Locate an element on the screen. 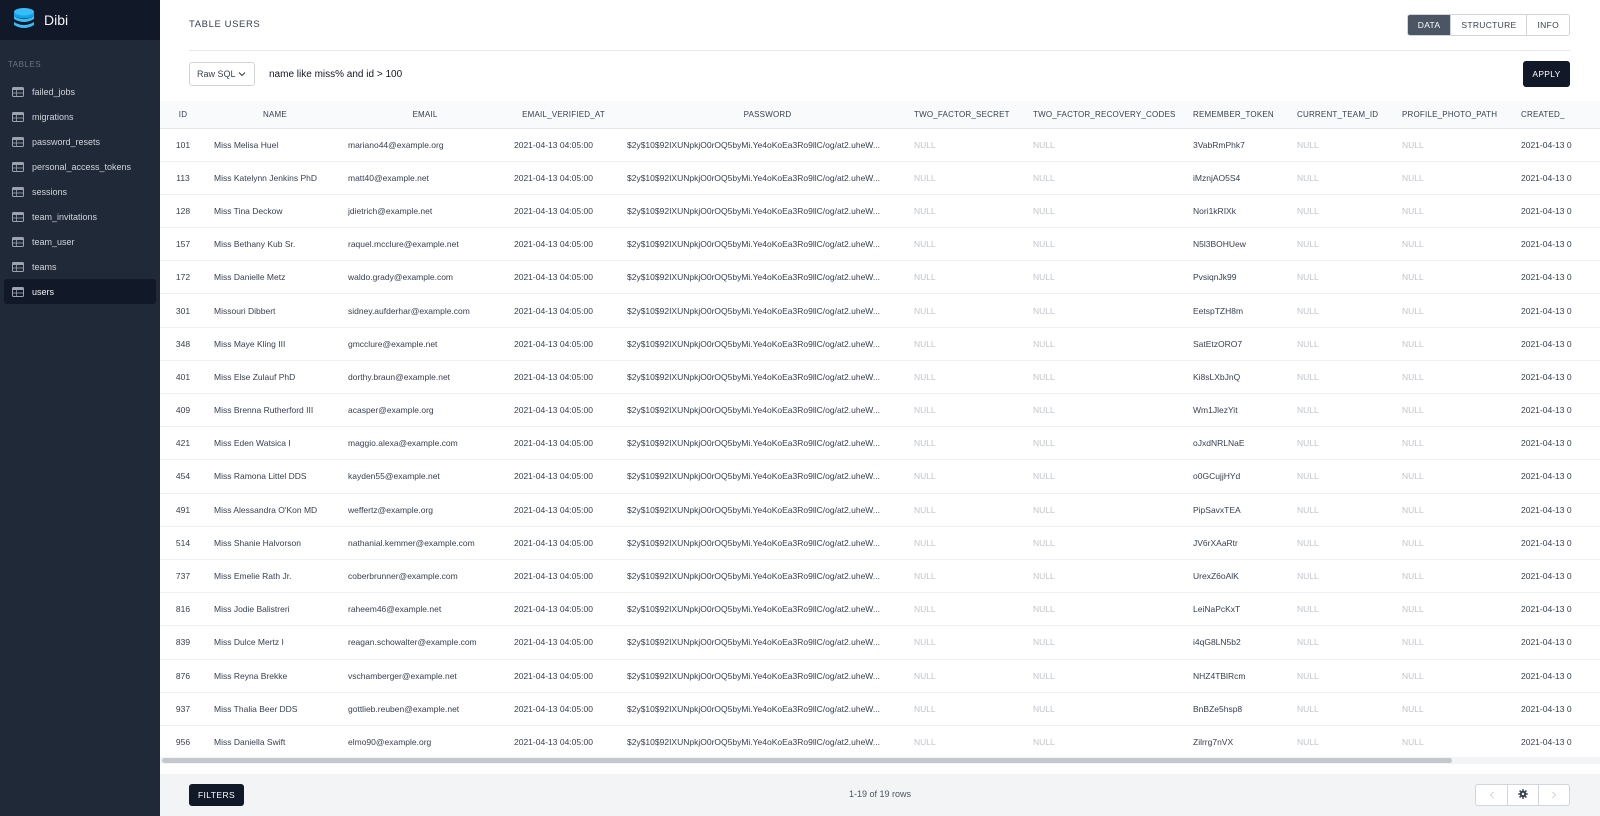 This screenshot has height=816, width=1600. cell-remember-token: BnBZe5hsp8 is located at coordinates (1245, 709).